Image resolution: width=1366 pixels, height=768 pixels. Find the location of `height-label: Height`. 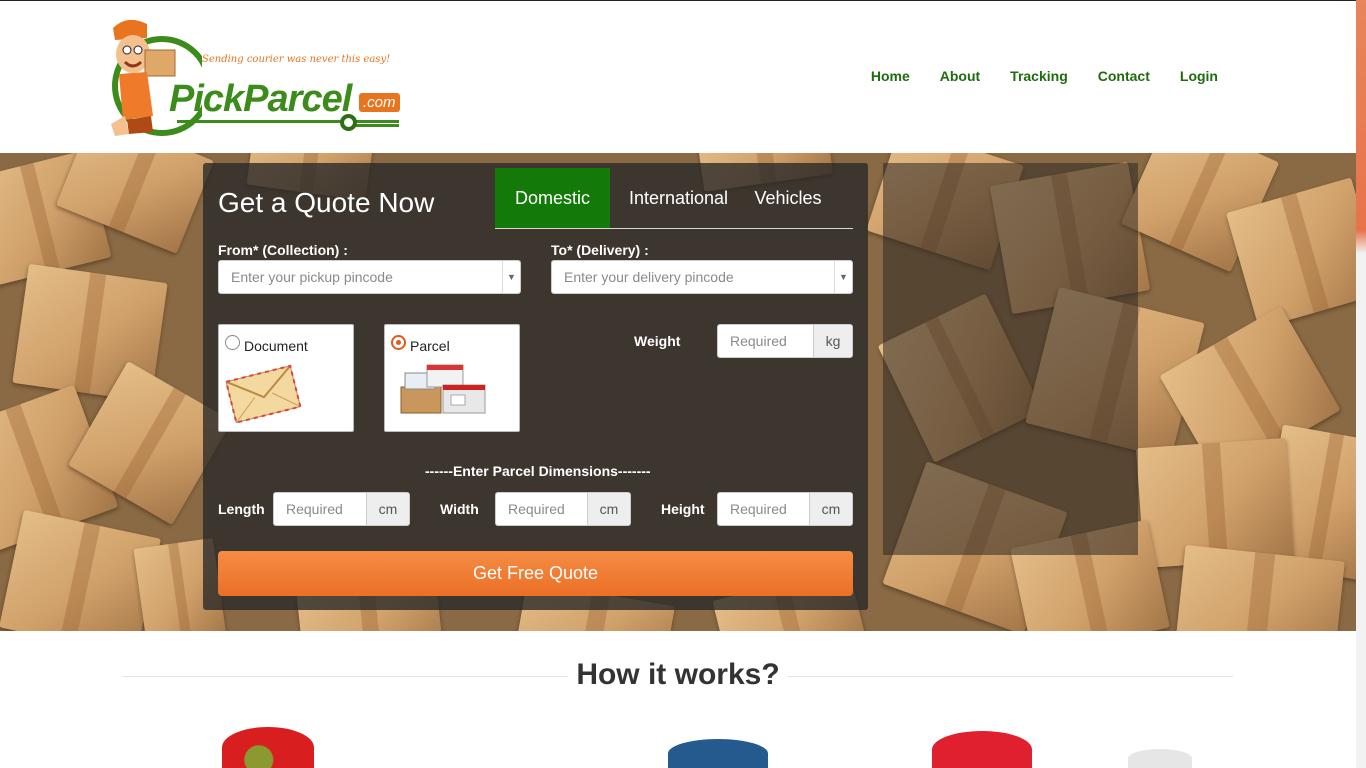

height-label: Height is located at coordinates (683, 509).